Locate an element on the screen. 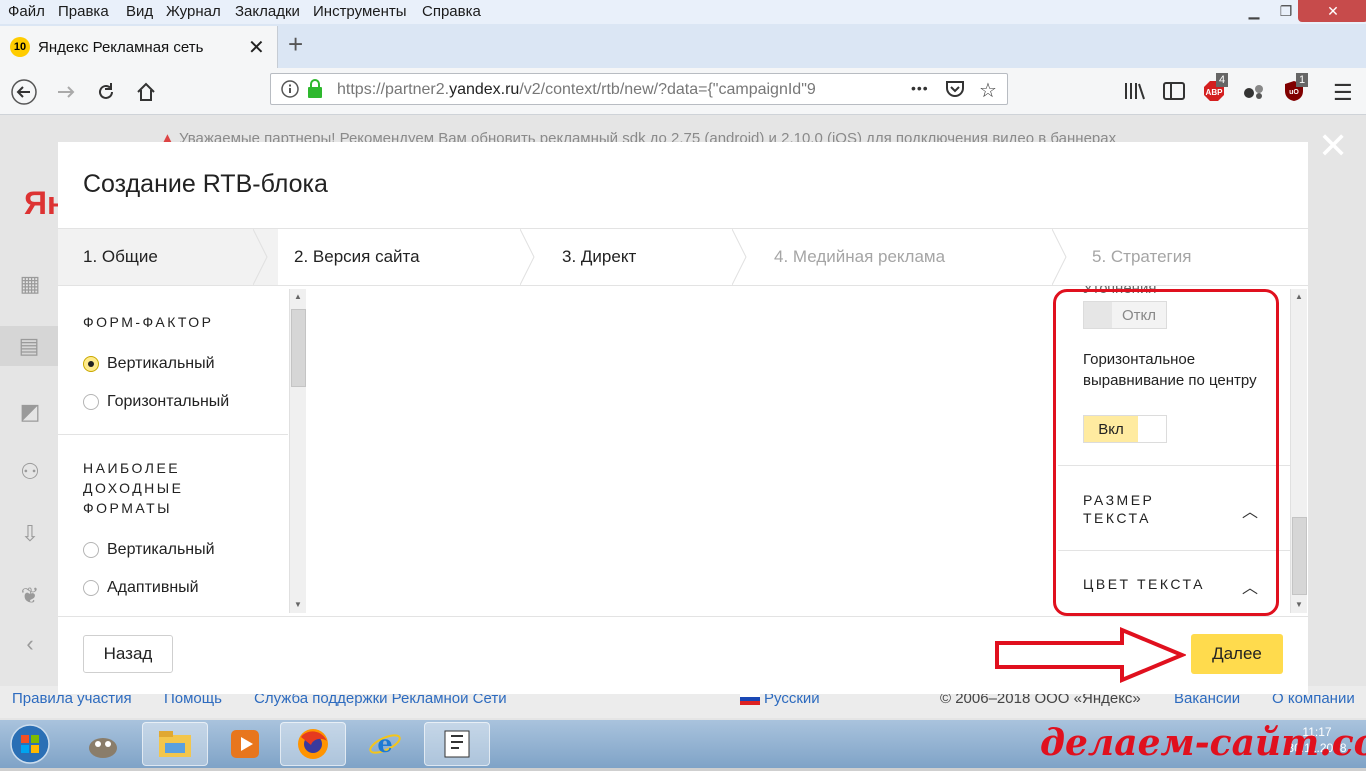  modal-title: Создание RTB-блока is located at coordinates (205, 184).